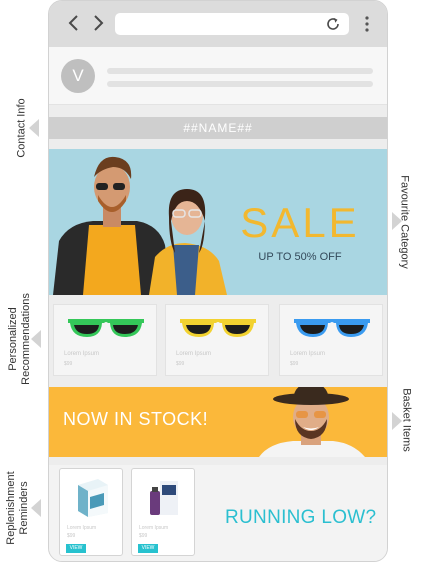 This screenshot has height=564, width=421. I want to click on arrow-contact-info, so click(34, 128).